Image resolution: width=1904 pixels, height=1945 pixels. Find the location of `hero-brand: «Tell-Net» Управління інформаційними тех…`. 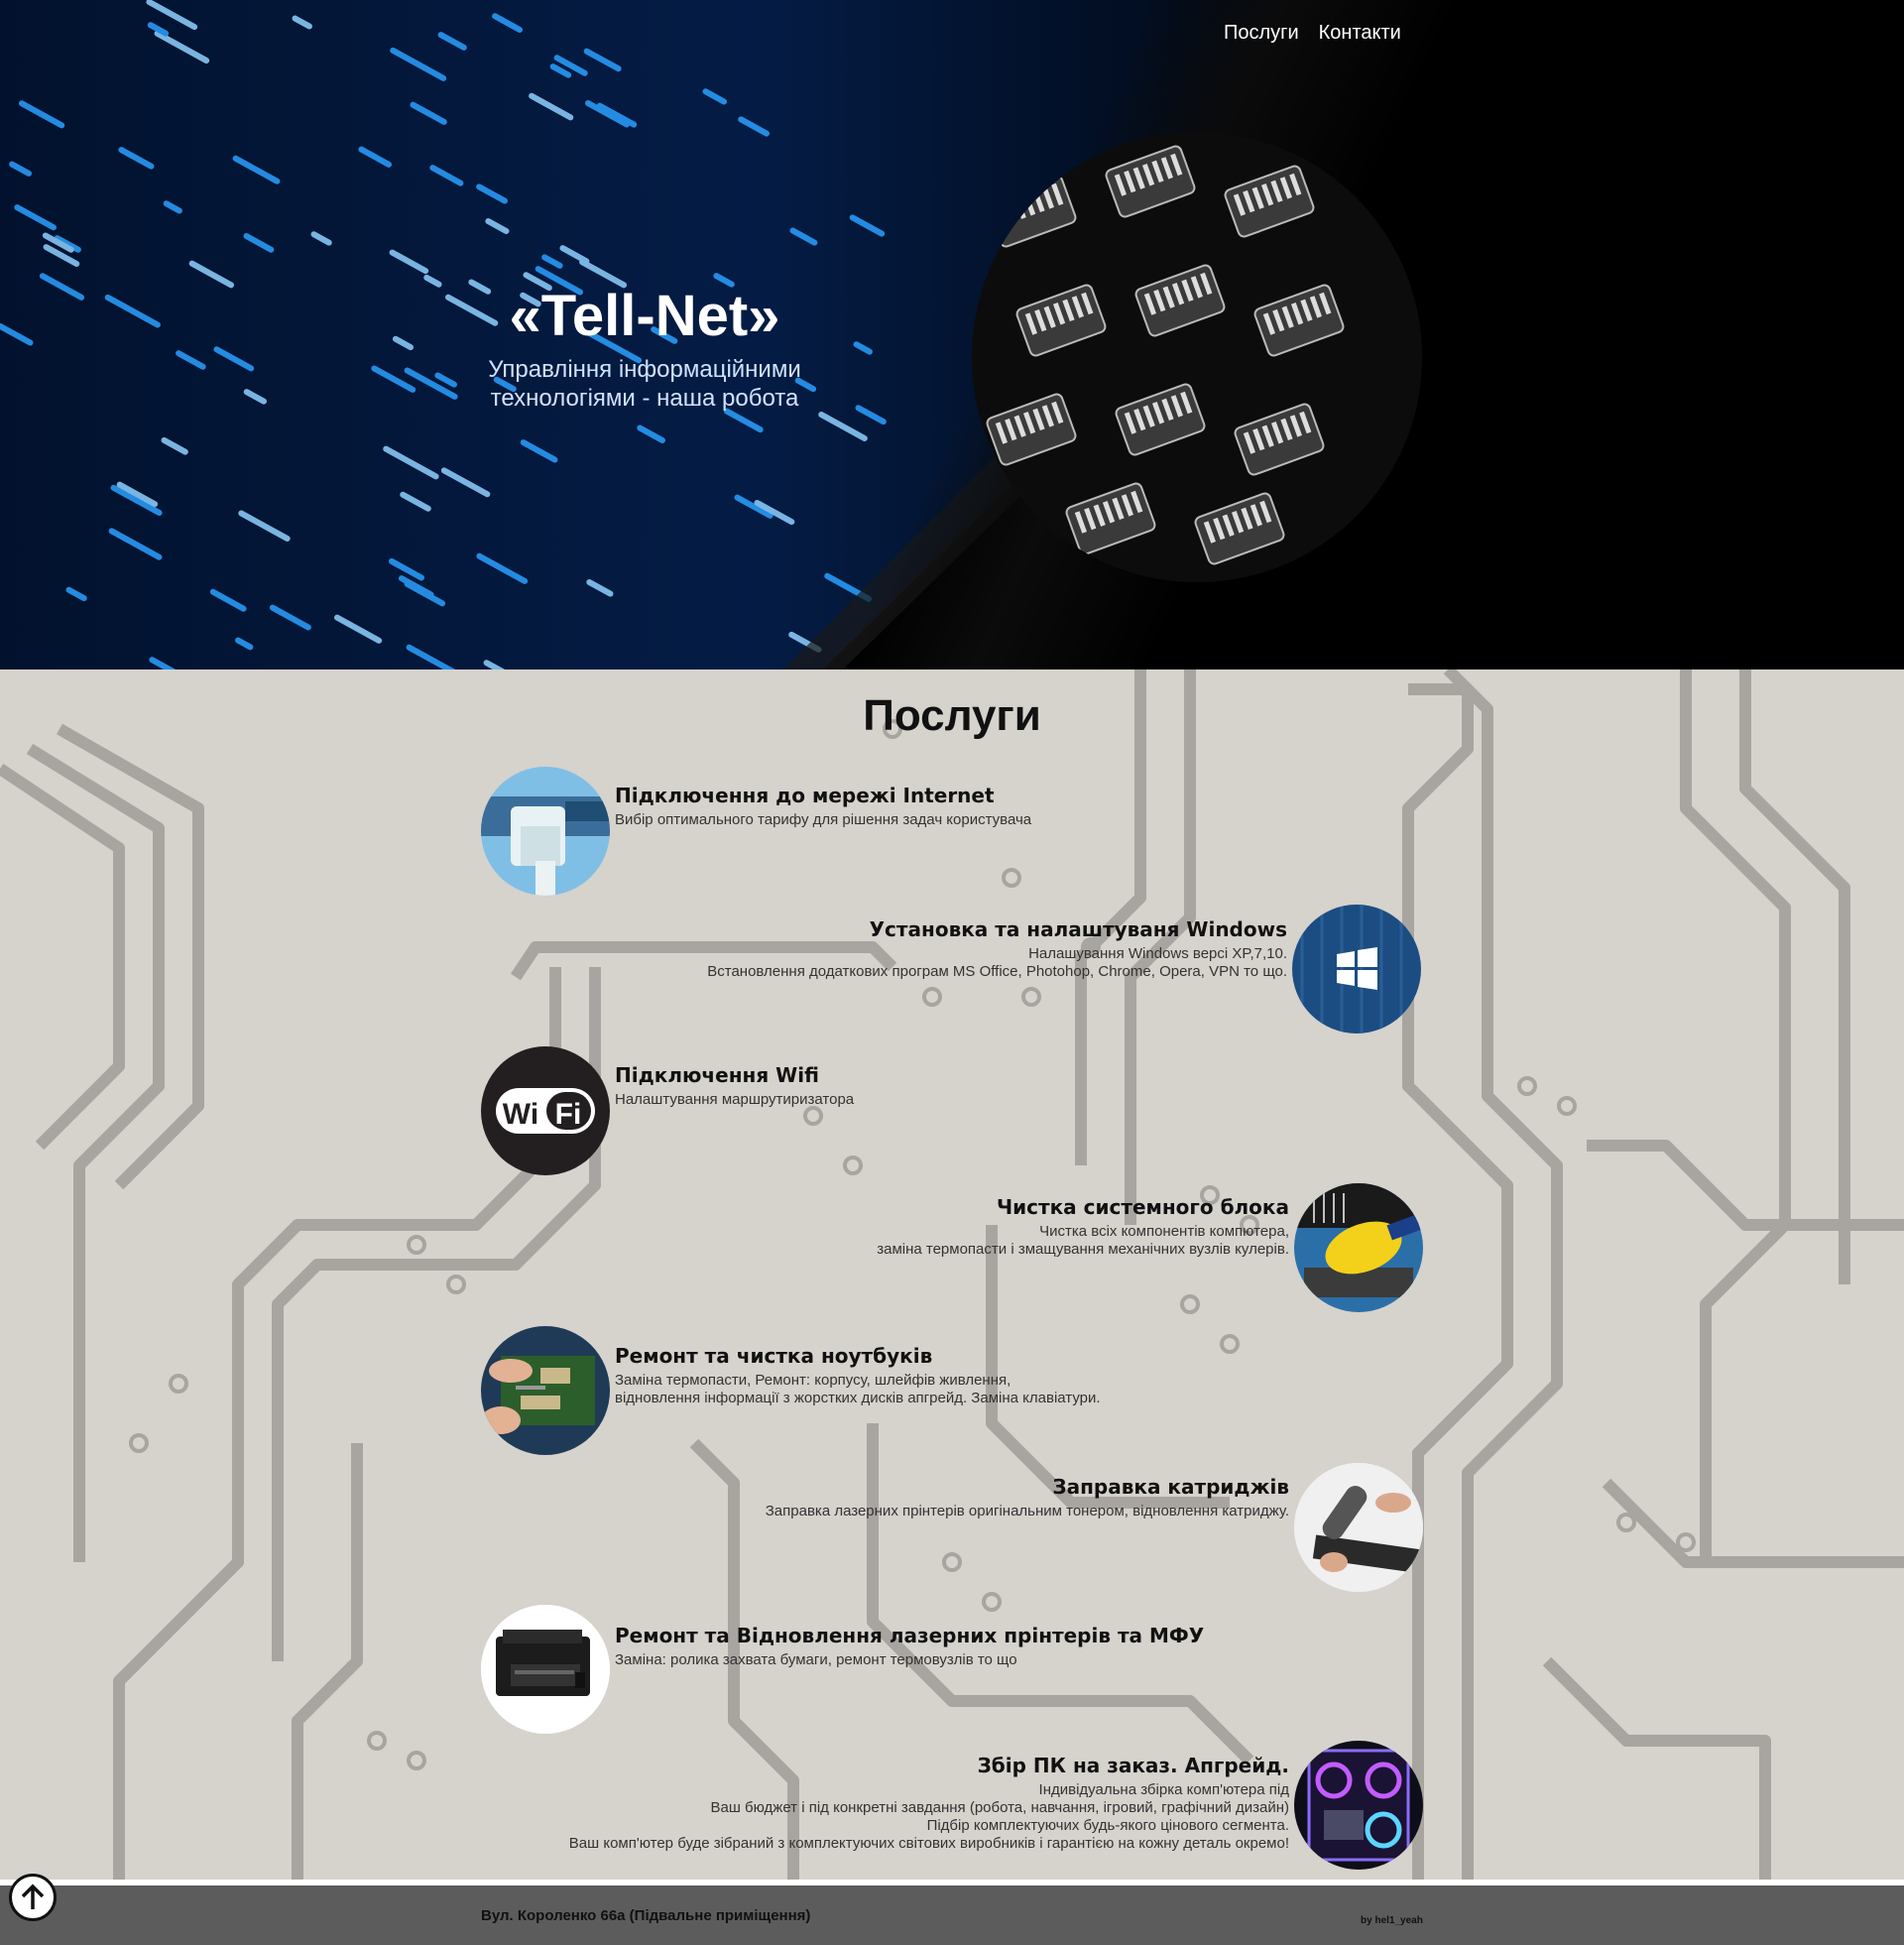

hero-brand: «Tell-Net» Управління інформаційними тех… is located at coordinates (644, 348).